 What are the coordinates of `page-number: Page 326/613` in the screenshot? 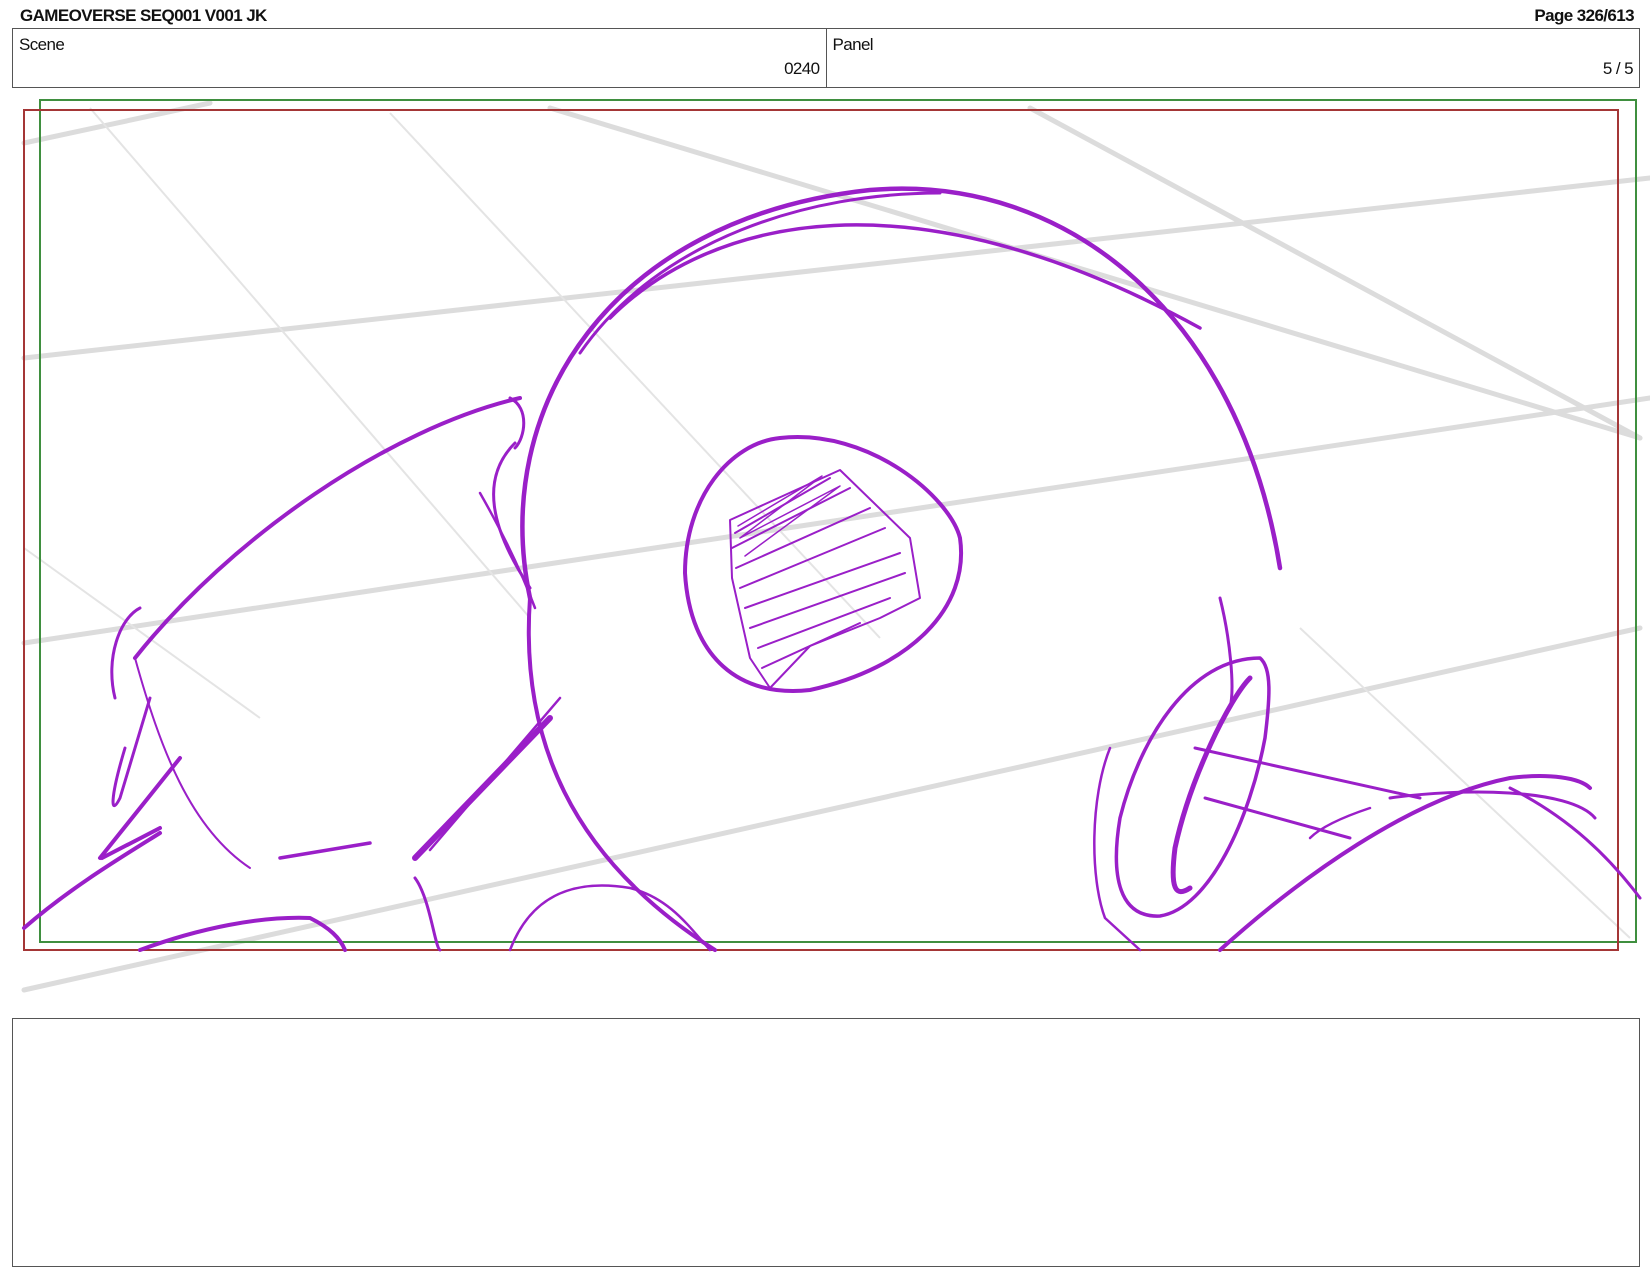 It's located at (1584, 15).